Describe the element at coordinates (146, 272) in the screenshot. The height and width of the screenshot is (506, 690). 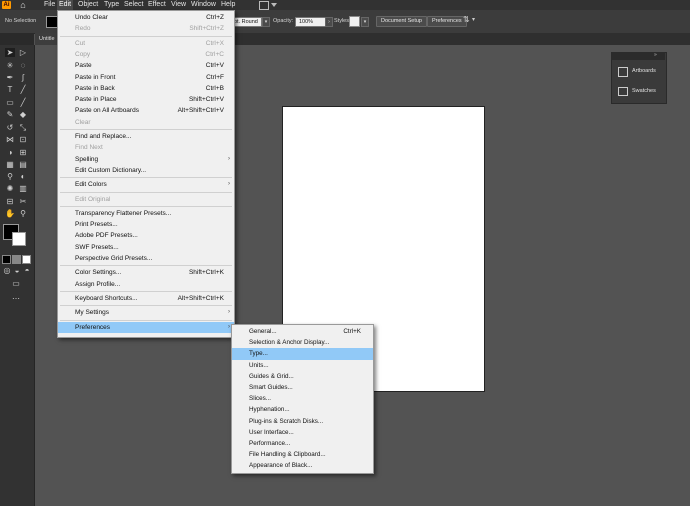
I see `menu-item-color-settings: Color Settings... Shift+Ctrl+K` at that location.